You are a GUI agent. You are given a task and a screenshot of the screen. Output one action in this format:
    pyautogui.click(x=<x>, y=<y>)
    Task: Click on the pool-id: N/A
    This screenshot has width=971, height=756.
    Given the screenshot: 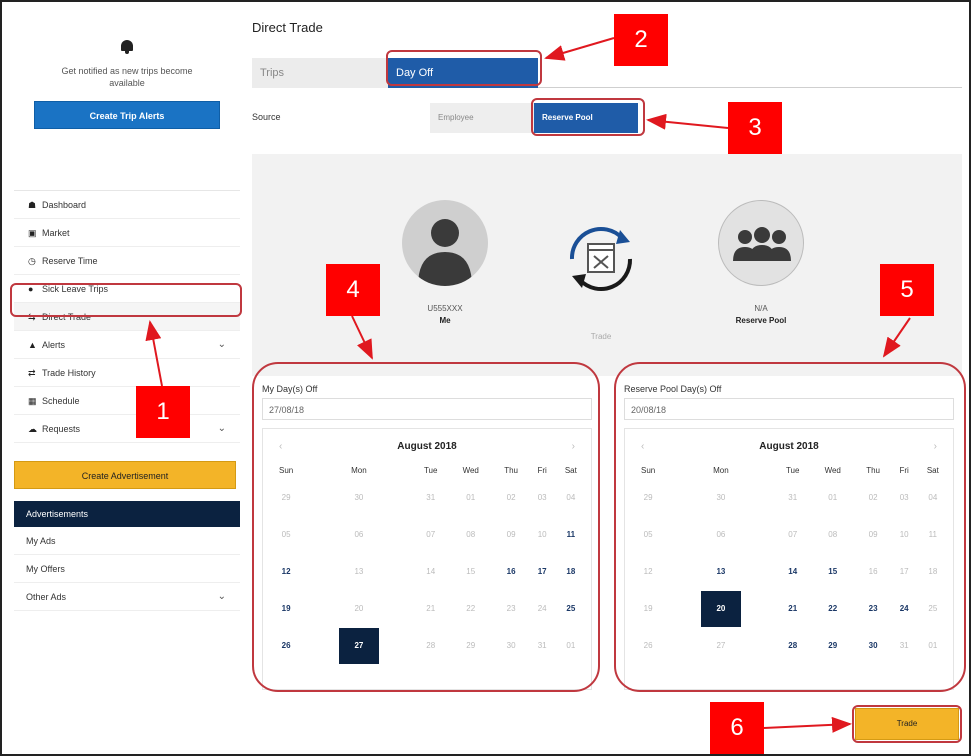 What is the action you would take?
    pyautogui.click(x=761, y=308)
    